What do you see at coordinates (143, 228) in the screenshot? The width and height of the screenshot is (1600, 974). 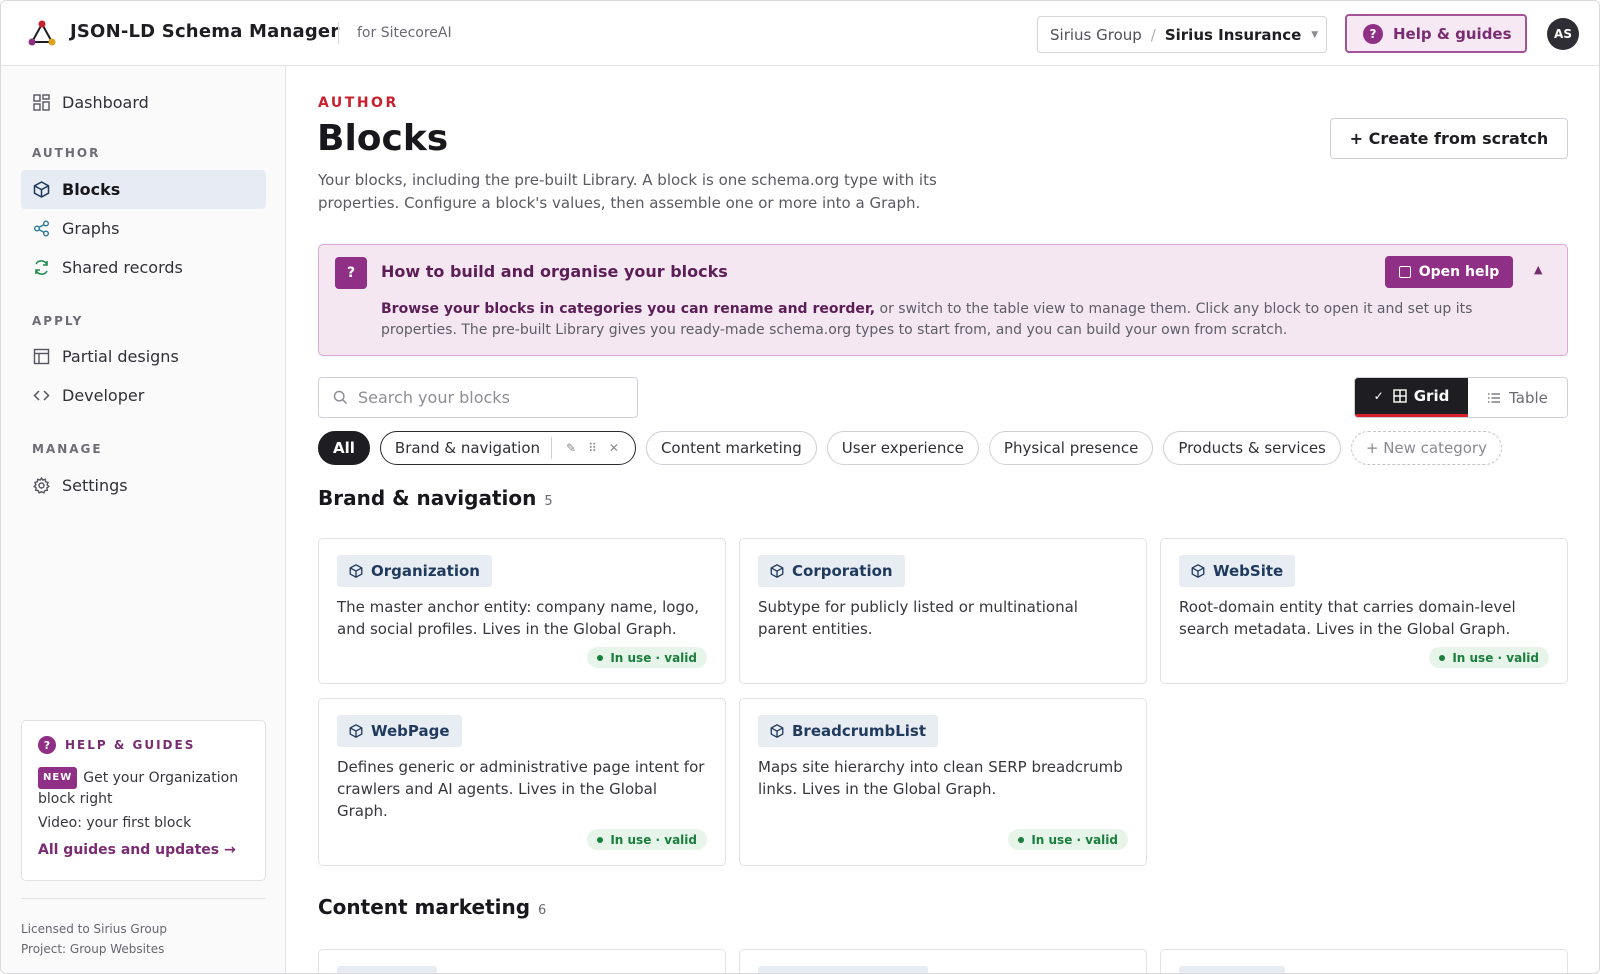 I see `sidebar-item-graphs: Graphs` at bounding box center [143, 228].